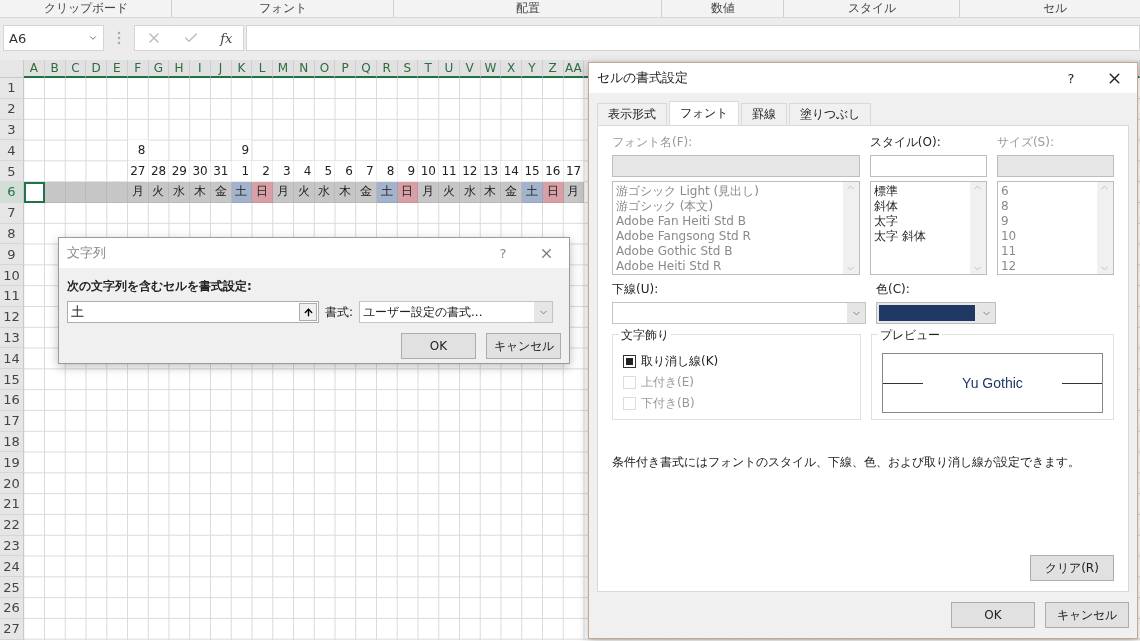  Describe the element at coordinates (193, 312) in the screenshot. I see `text-input: 土` at that location.